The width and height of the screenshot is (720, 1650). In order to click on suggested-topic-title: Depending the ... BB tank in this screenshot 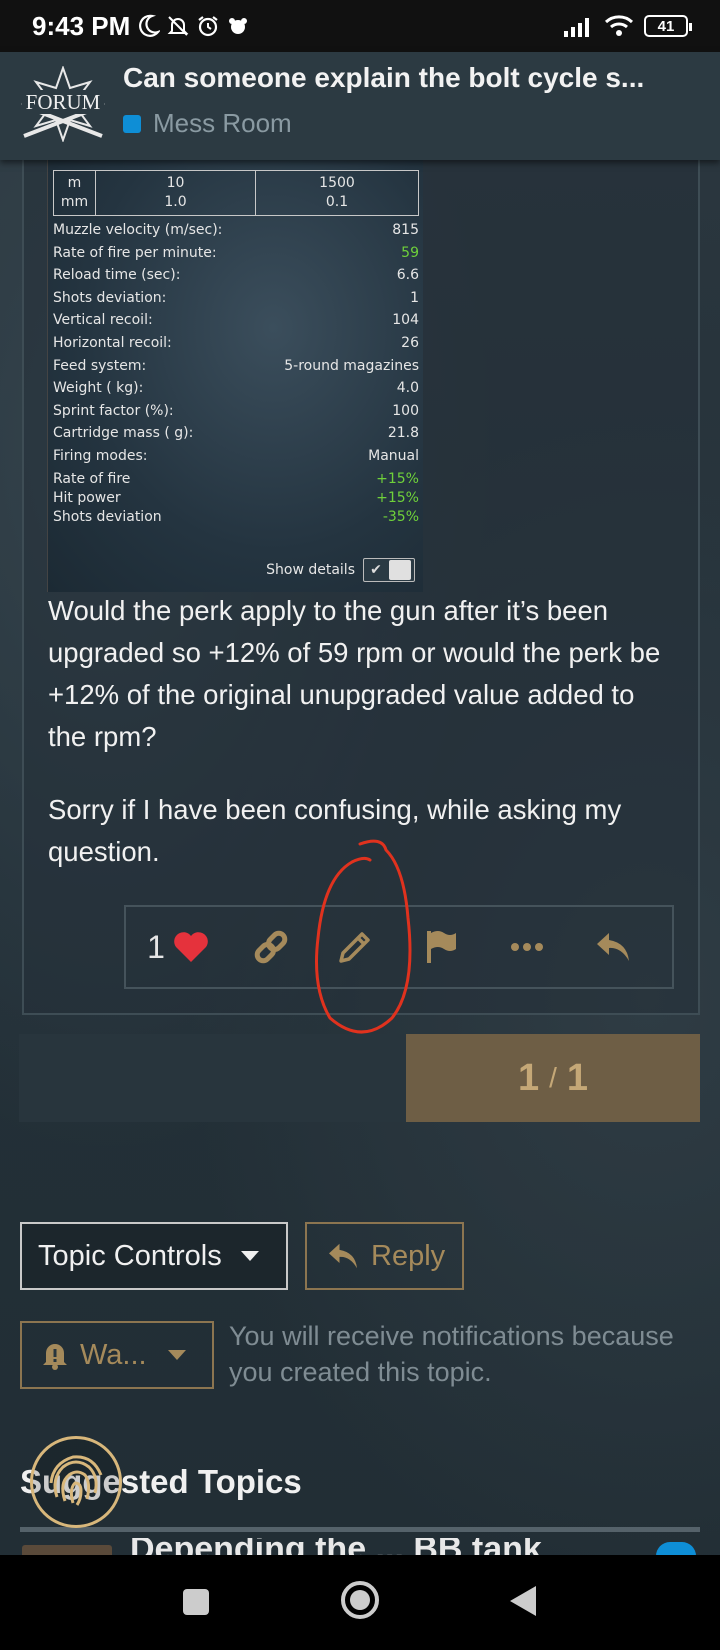, I will do `click(380, 1546)`.